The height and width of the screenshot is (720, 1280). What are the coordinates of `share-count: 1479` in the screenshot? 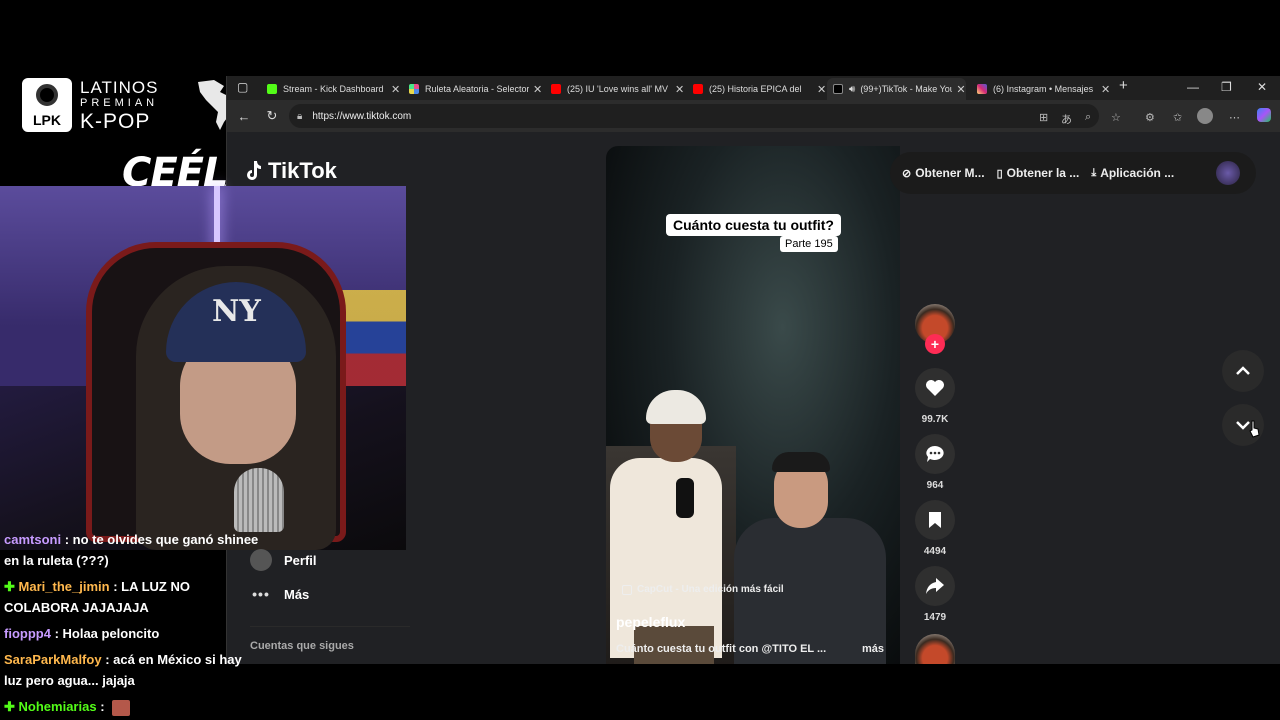 It's located at (935, 617).